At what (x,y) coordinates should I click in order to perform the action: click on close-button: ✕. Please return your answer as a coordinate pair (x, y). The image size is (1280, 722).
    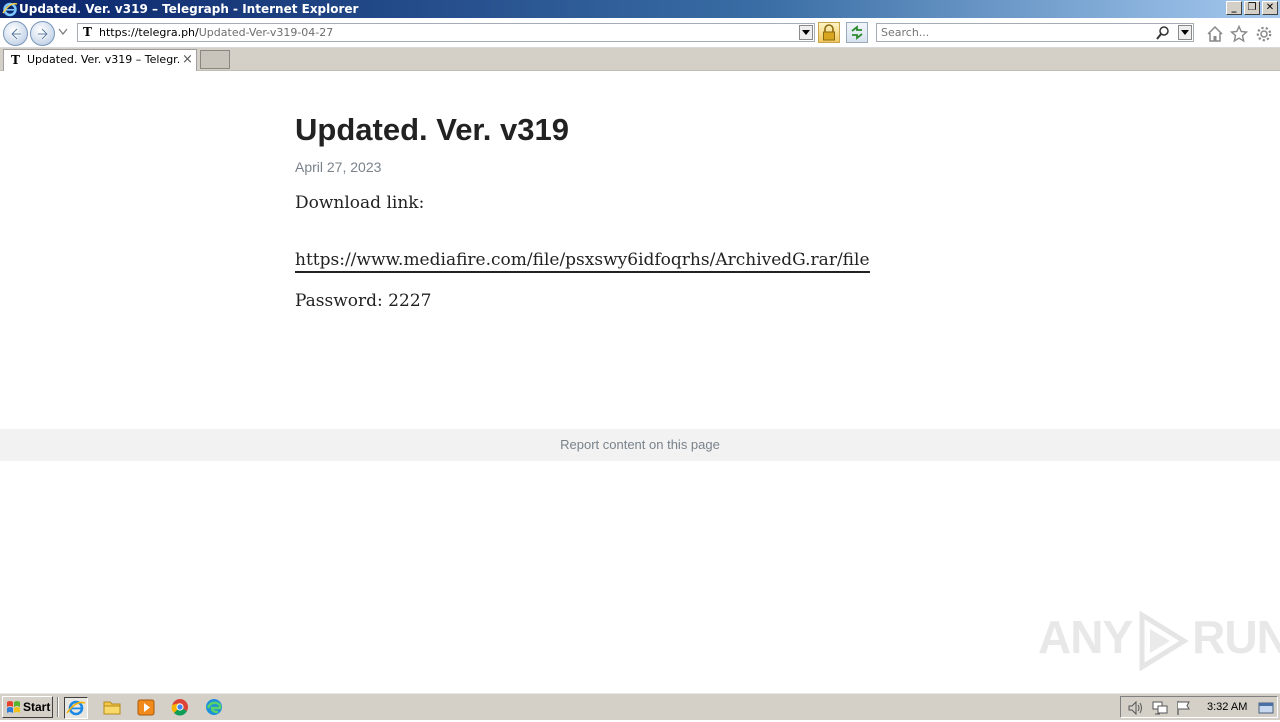
    Looking at the image, I should click on (1270, 8).